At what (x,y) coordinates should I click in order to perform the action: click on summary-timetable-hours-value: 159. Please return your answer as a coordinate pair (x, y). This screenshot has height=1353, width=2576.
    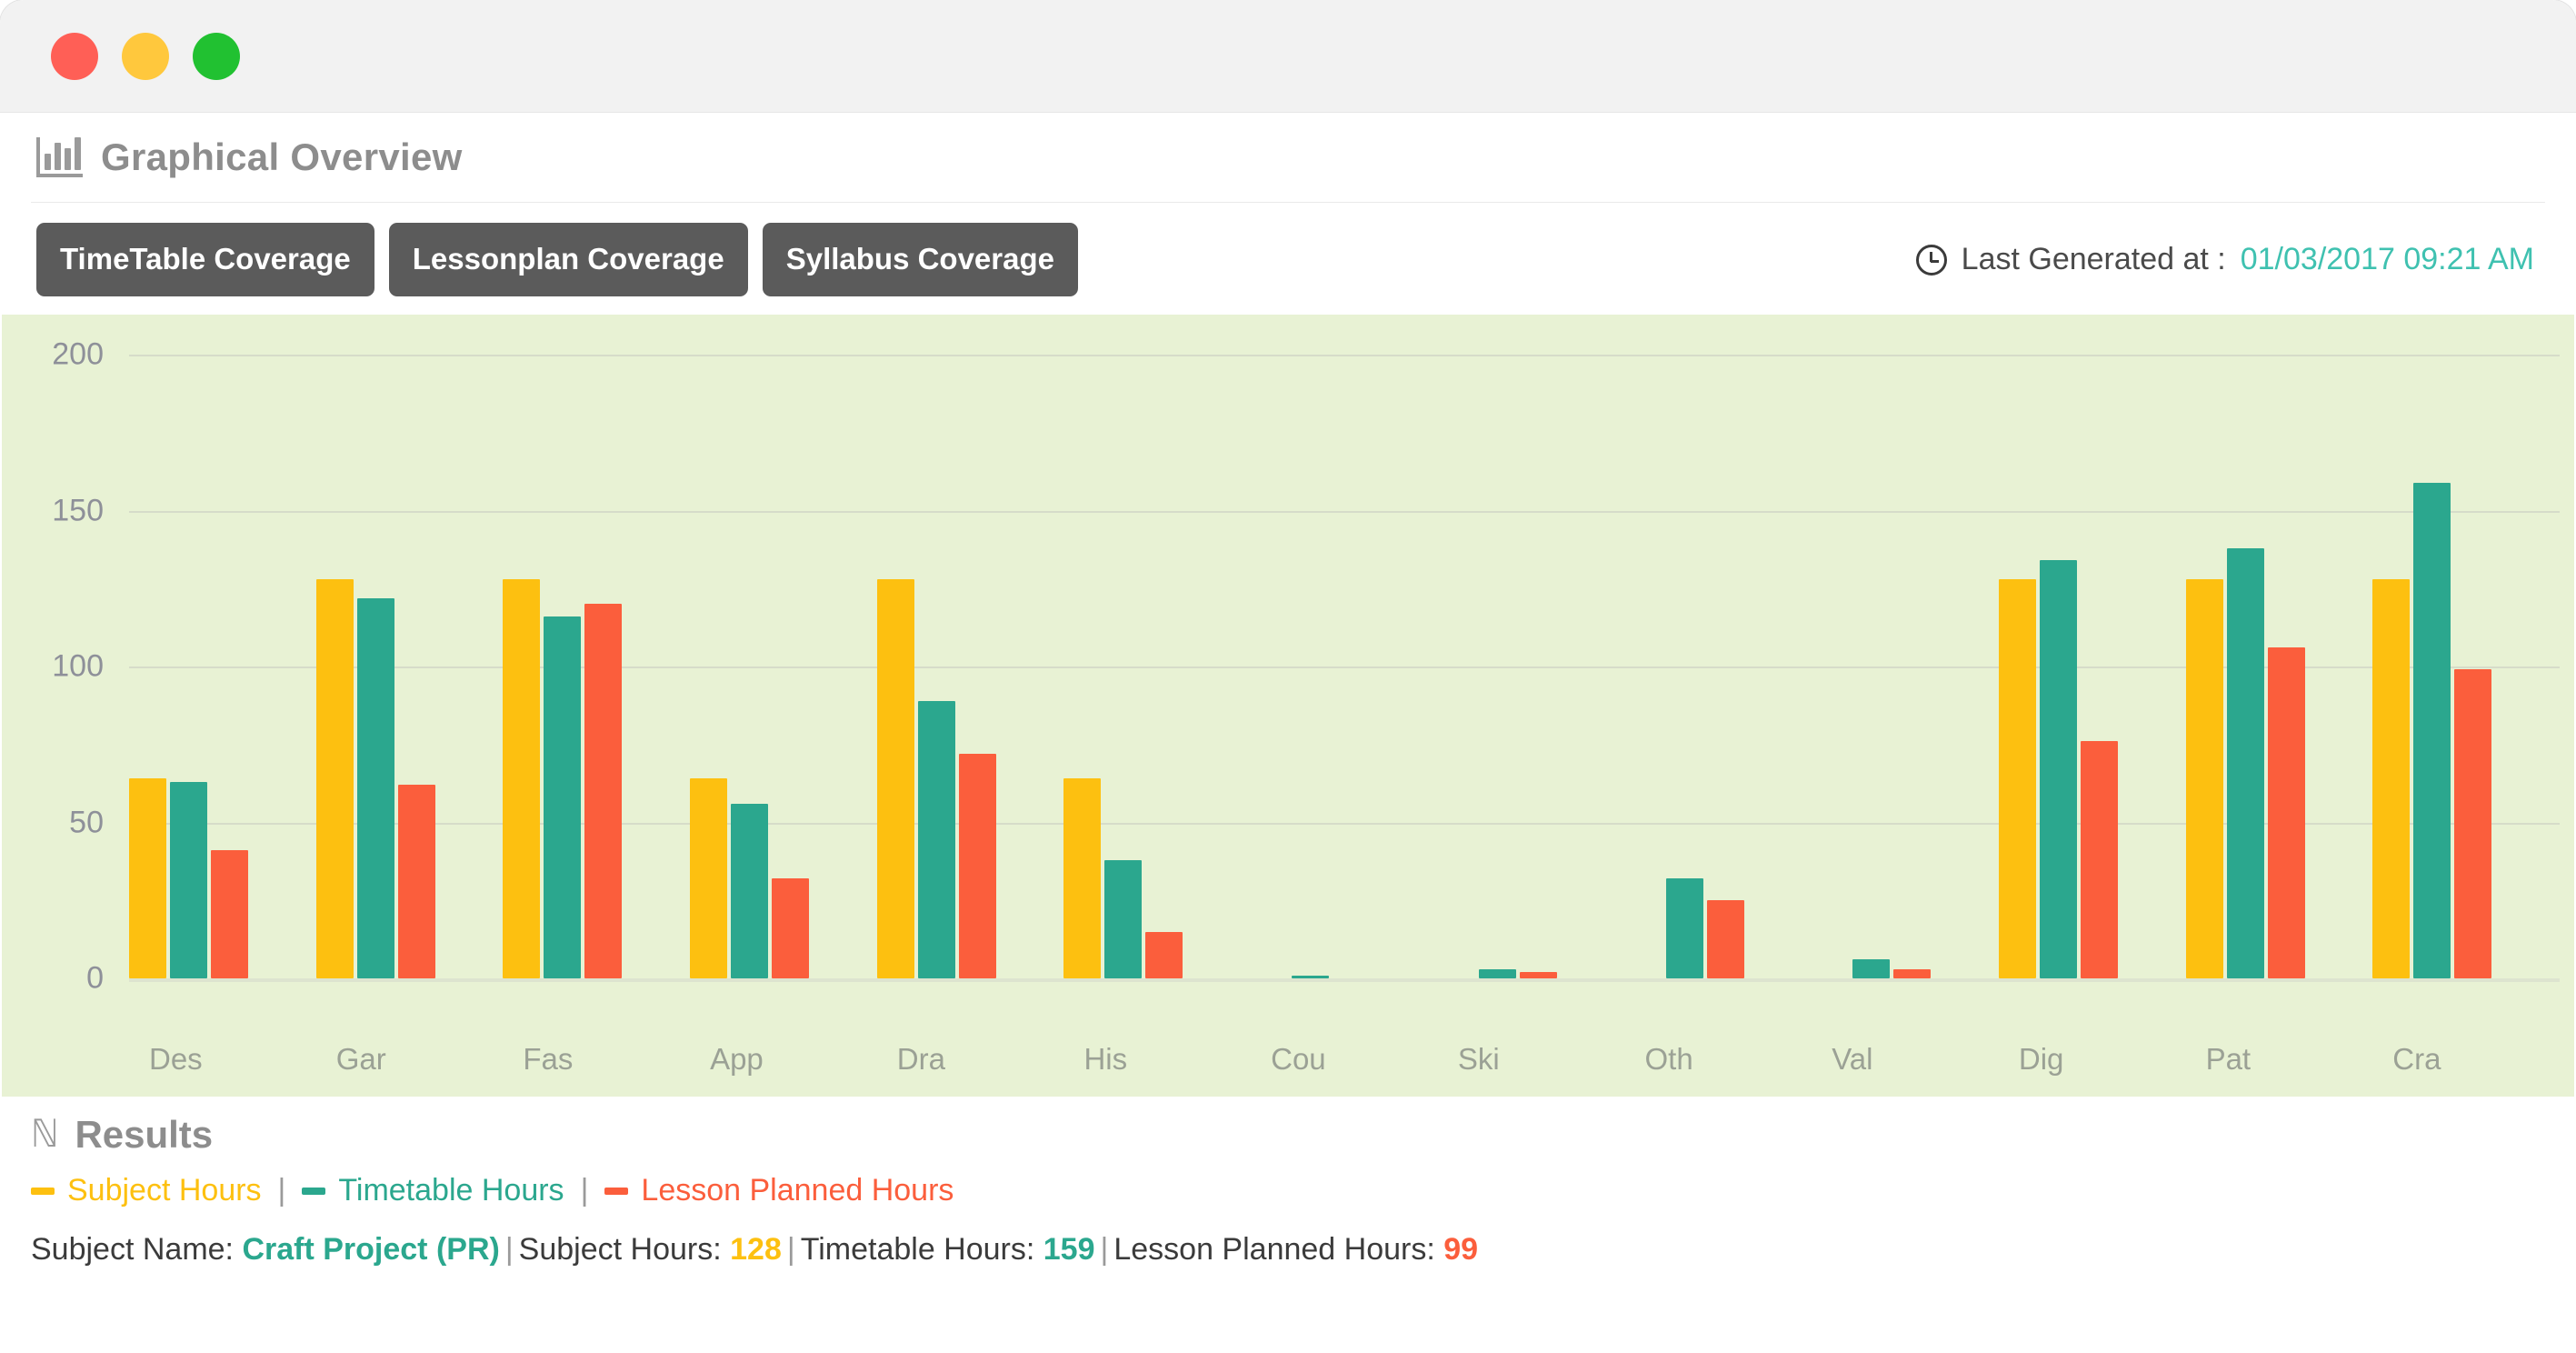
    Looking at the image, I should click on (1069, 1249).